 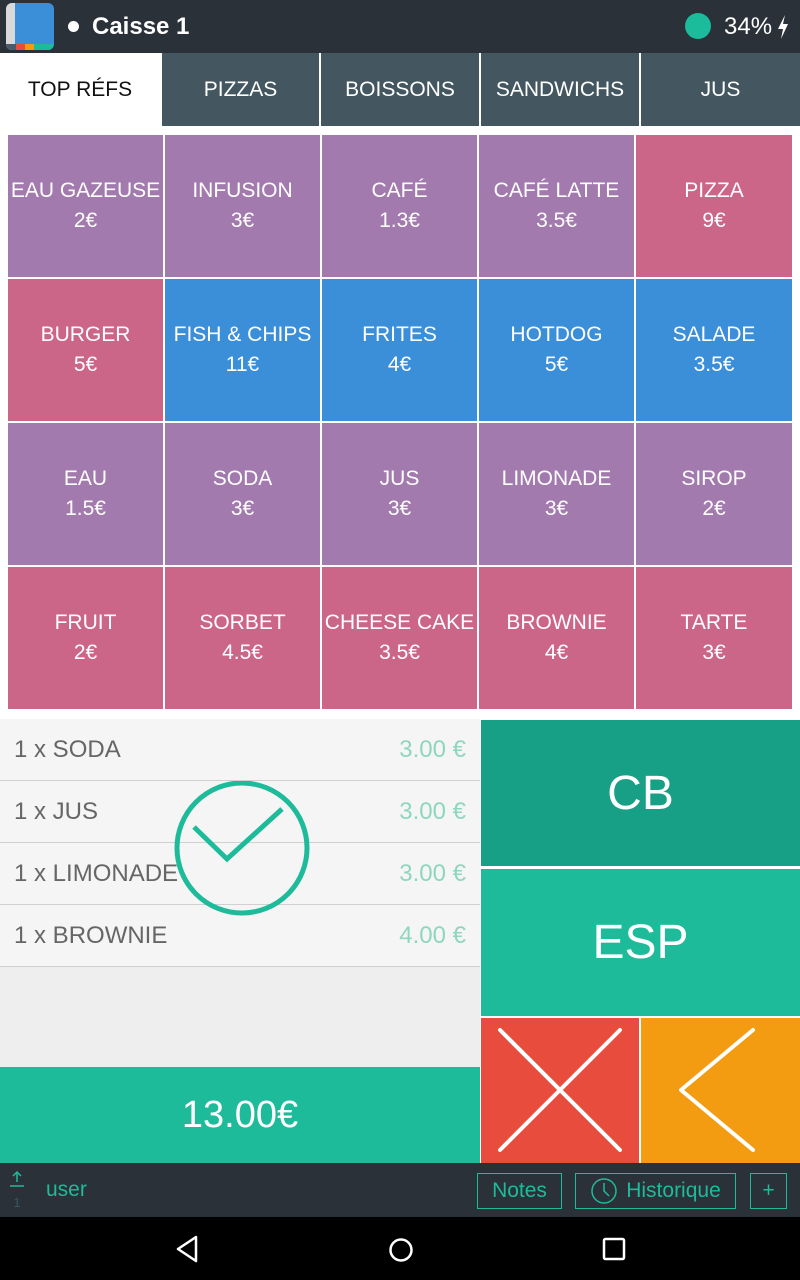 I want to click on product-price: 1.3€, so click(x=399, y=220).